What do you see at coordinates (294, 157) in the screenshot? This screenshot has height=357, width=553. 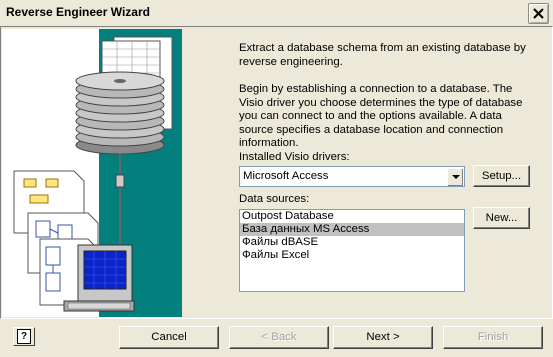 I see `drivers-label: Installed Visio drivers:` at bounding box center [294, 157].